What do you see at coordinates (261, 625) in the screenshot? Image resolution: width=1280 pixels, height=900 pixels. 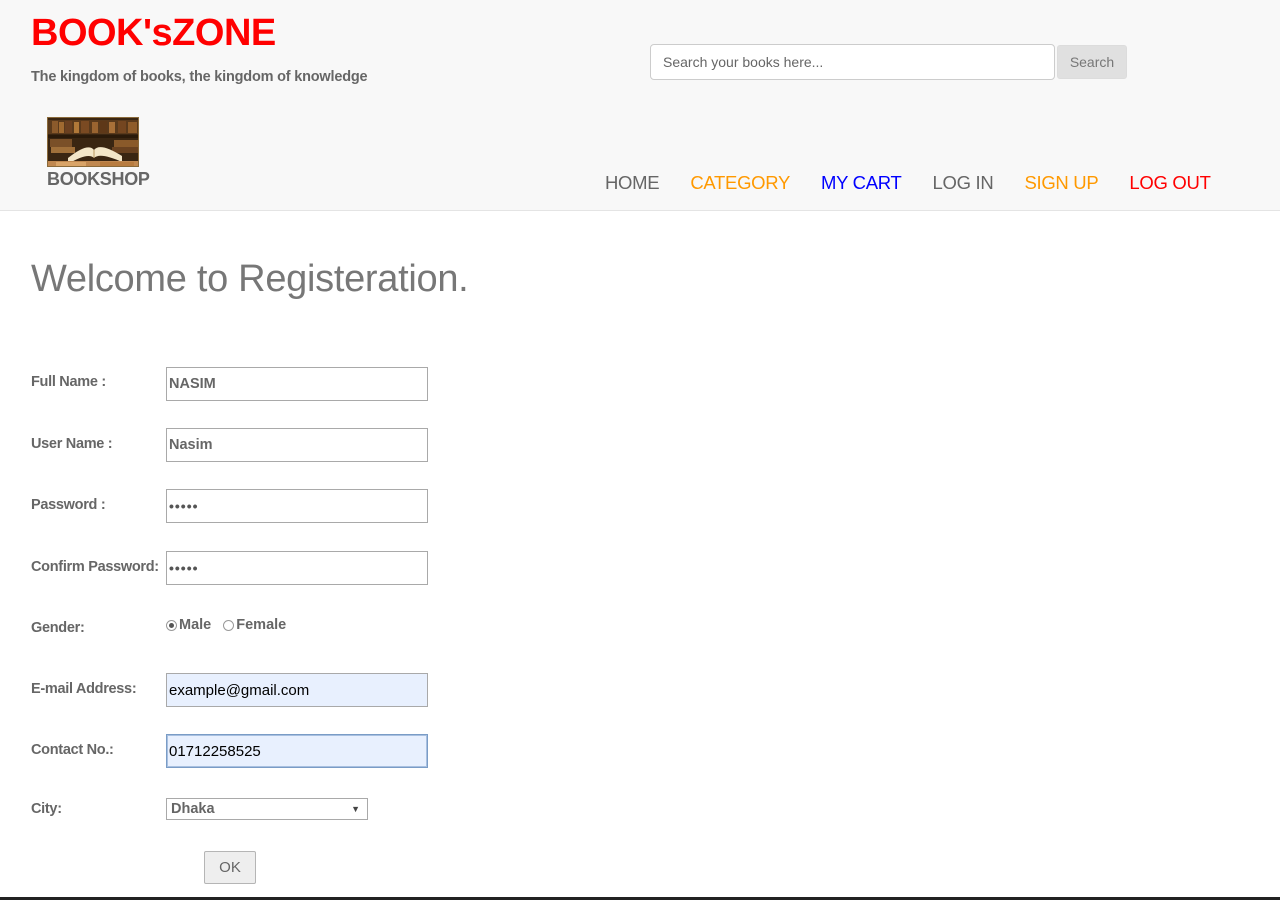 I see `gender-female-label: Female` at bounding box center [261, 625].